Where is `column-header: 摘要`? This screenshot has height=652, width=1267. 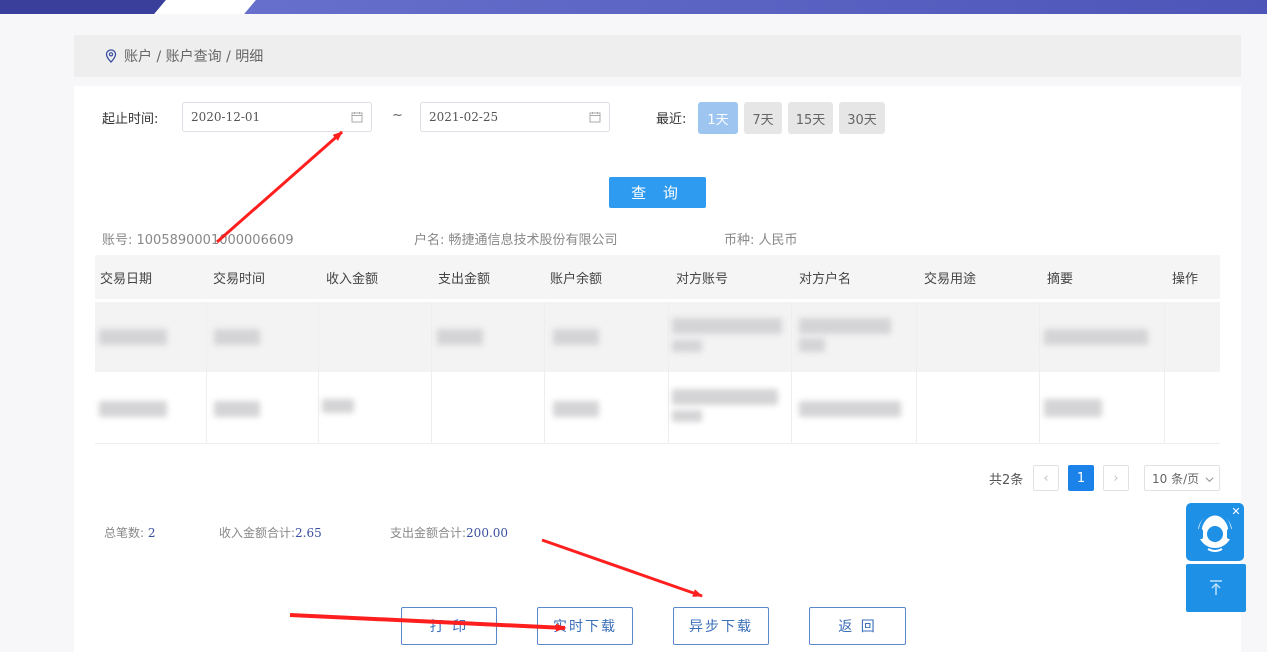
column-header: 摘要 is located at coordinates (1060, 279).